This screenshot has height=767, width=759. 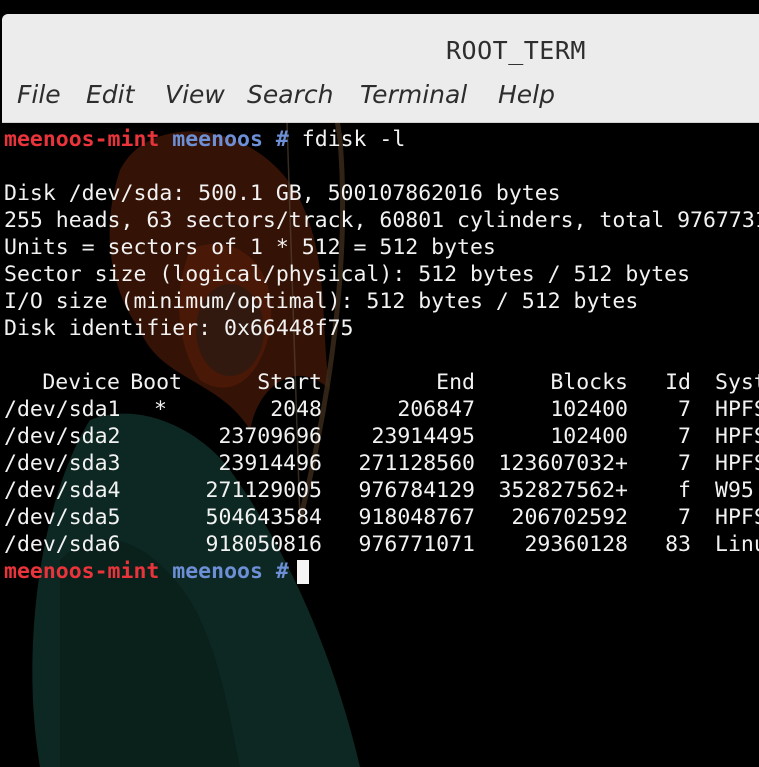 What do you see at coordinates (417, 544) in the screenshot?
I see `table-cell-end: 976771071` at bounding box center [417, 544].